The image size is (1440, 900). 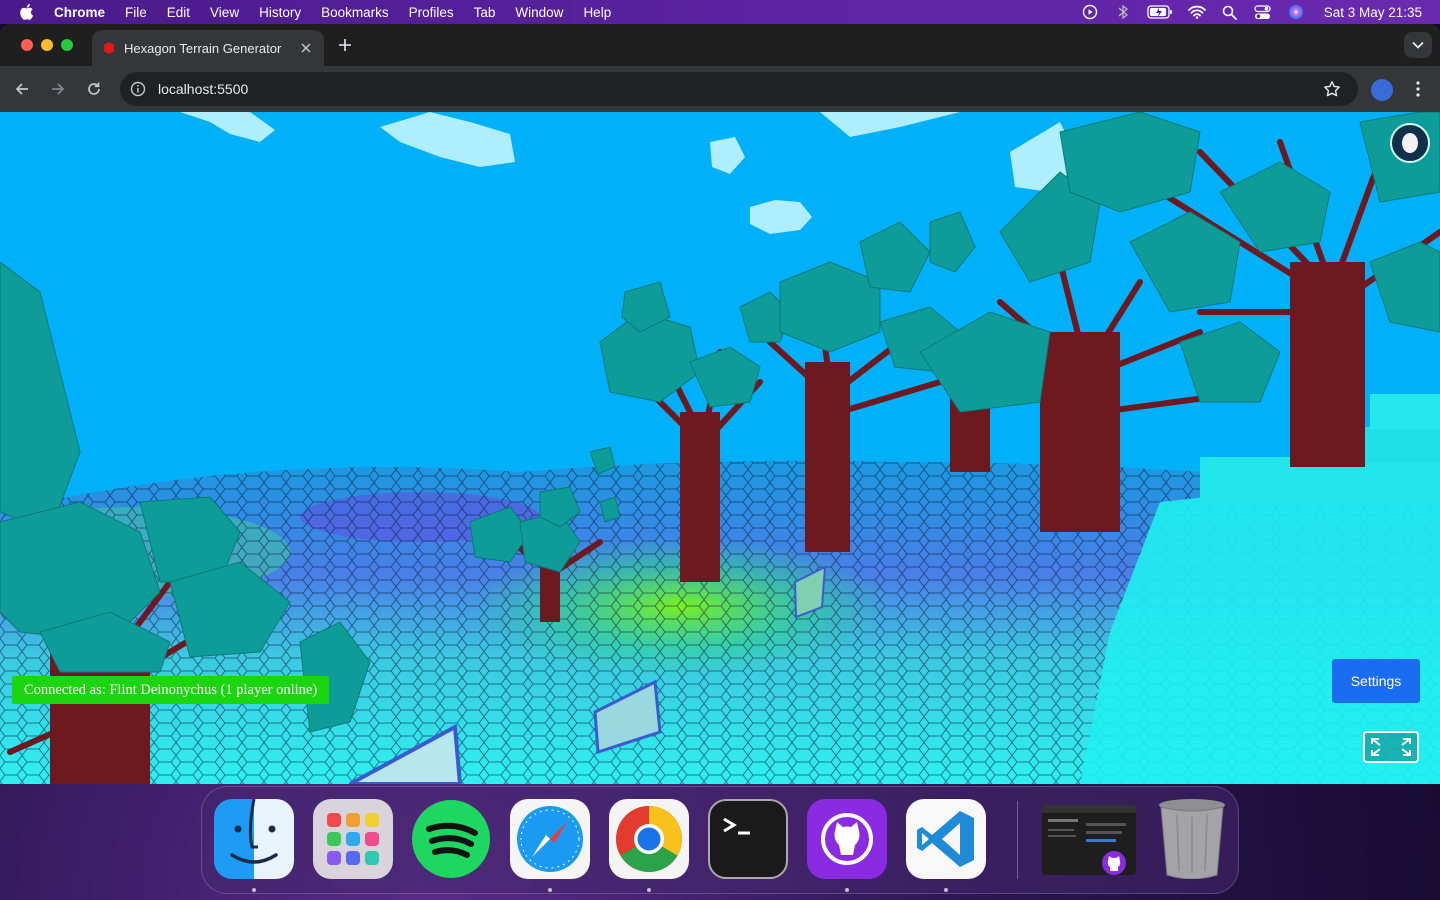 I want to click on menu-view: View, so click(x=224, y=12).